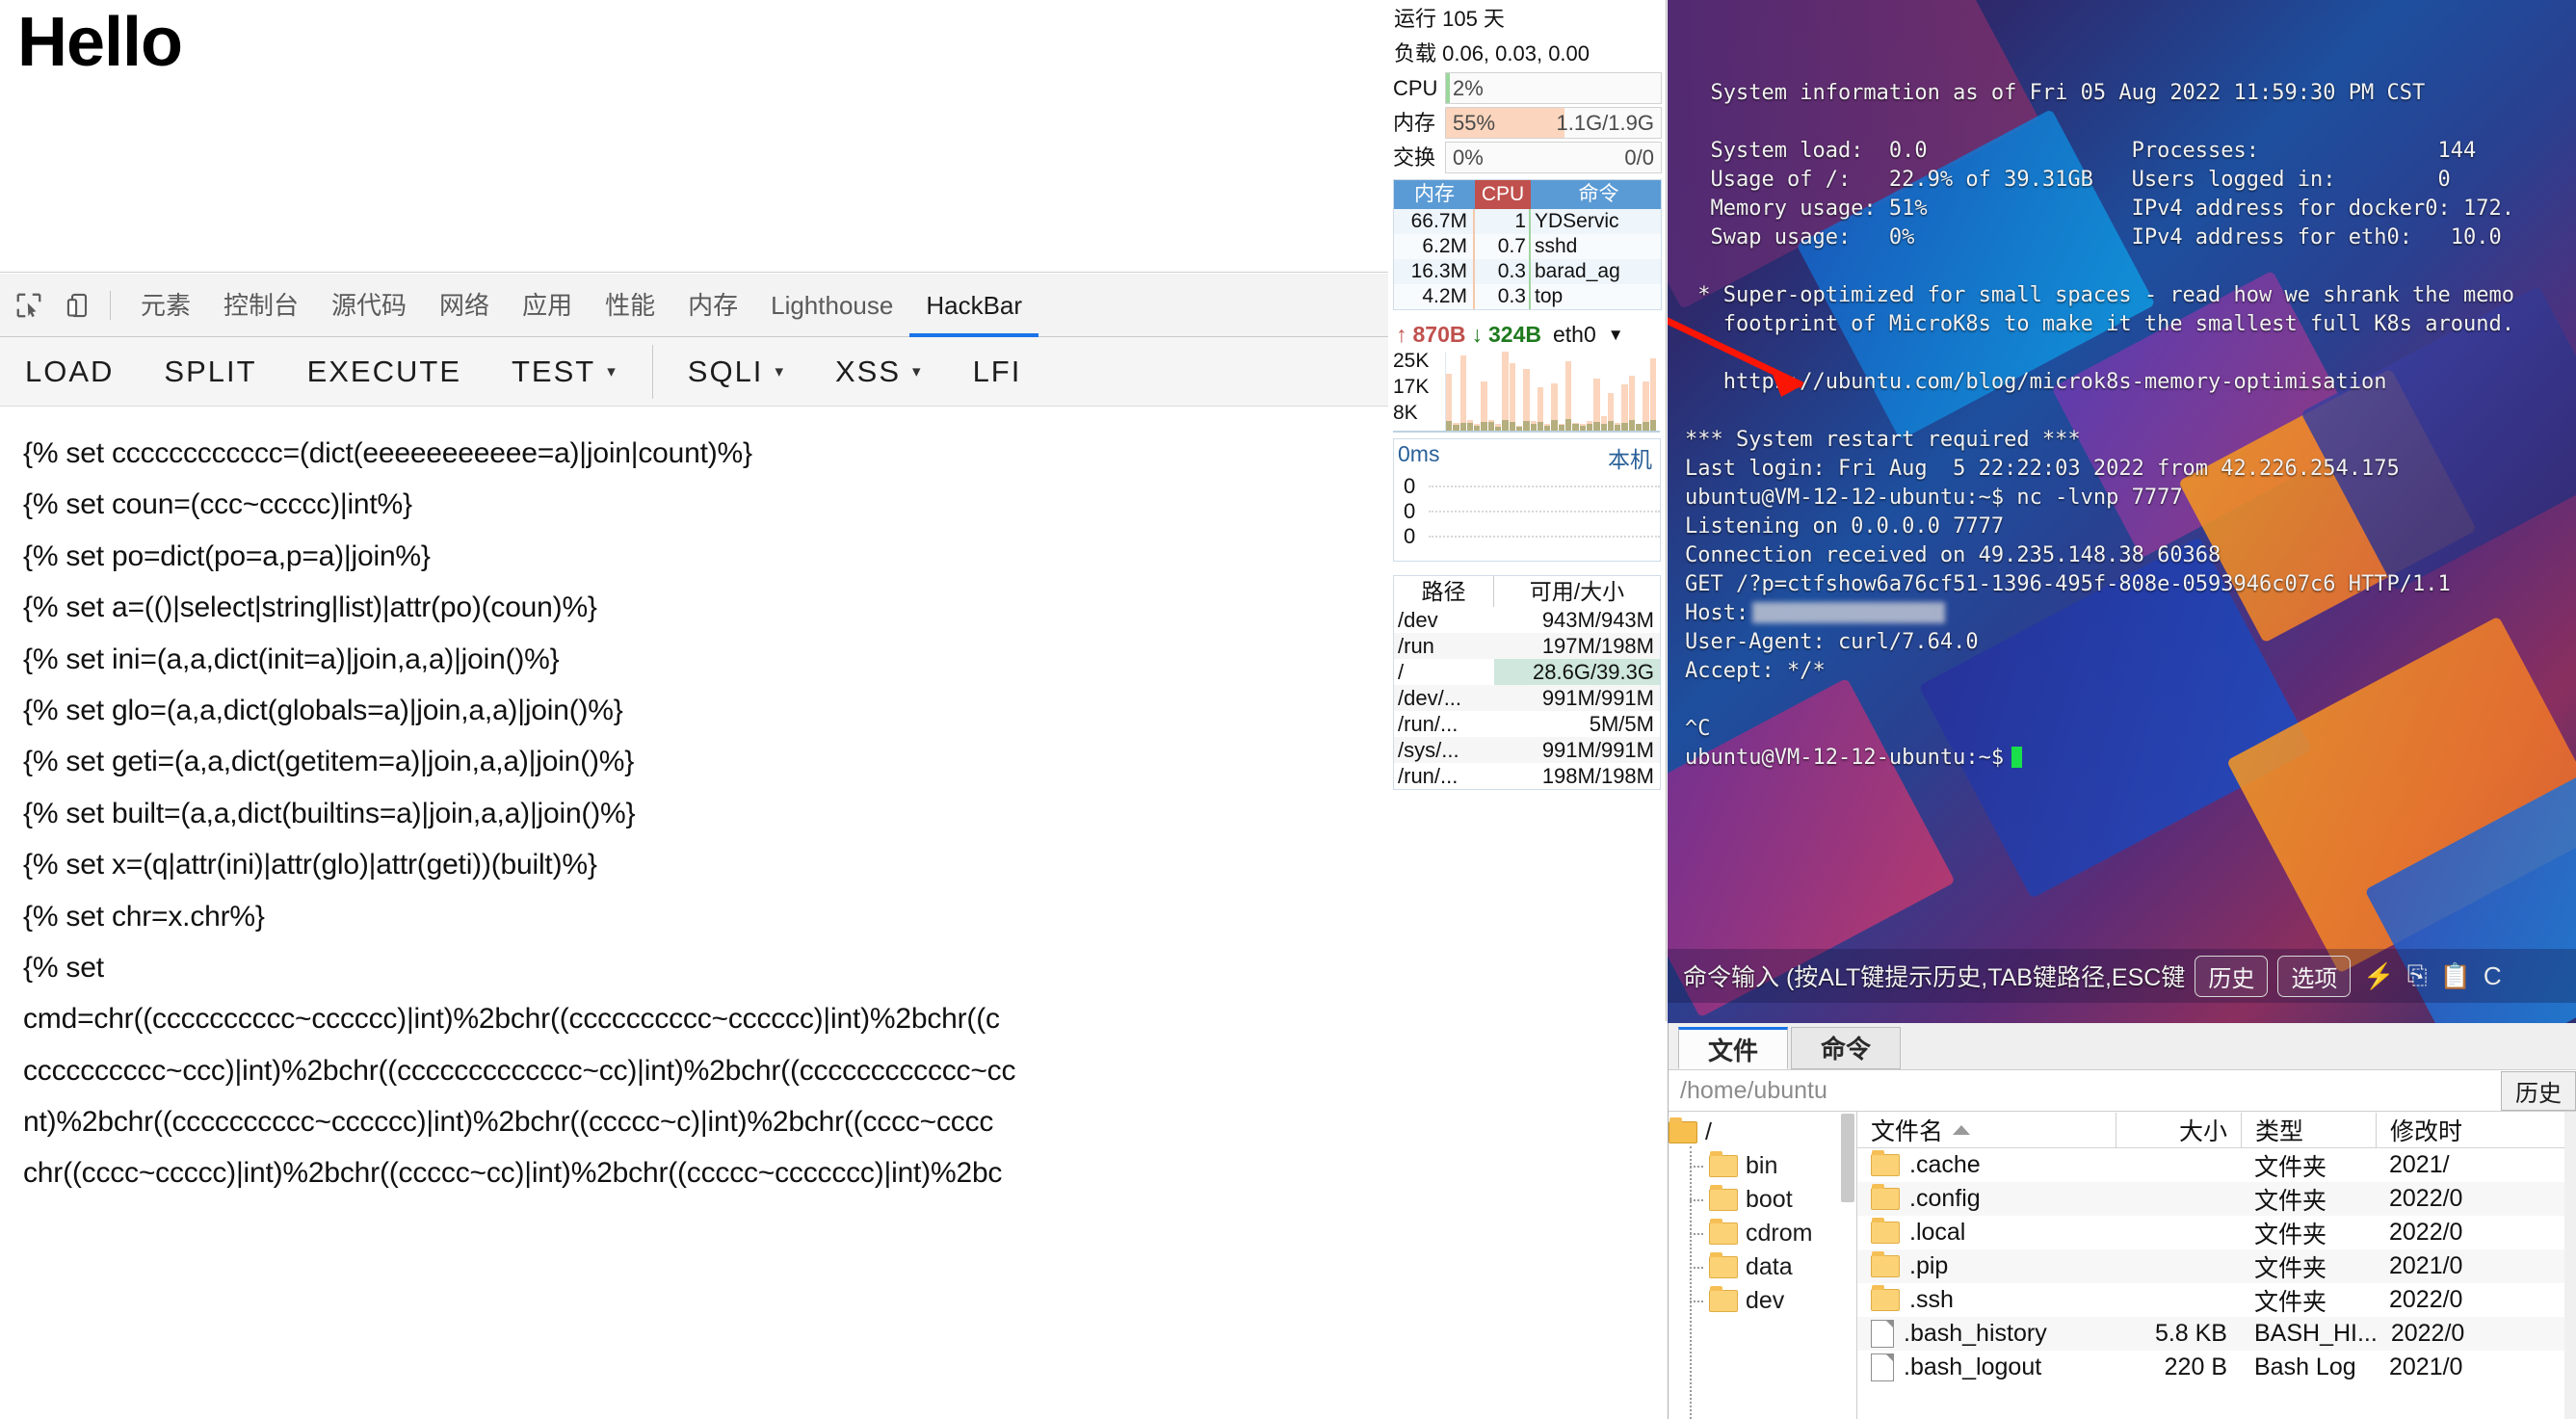 The width and height of the screenshot is (2576, 1419). I want to click on col-header-modified: 修改时, so click(2476, 1129).